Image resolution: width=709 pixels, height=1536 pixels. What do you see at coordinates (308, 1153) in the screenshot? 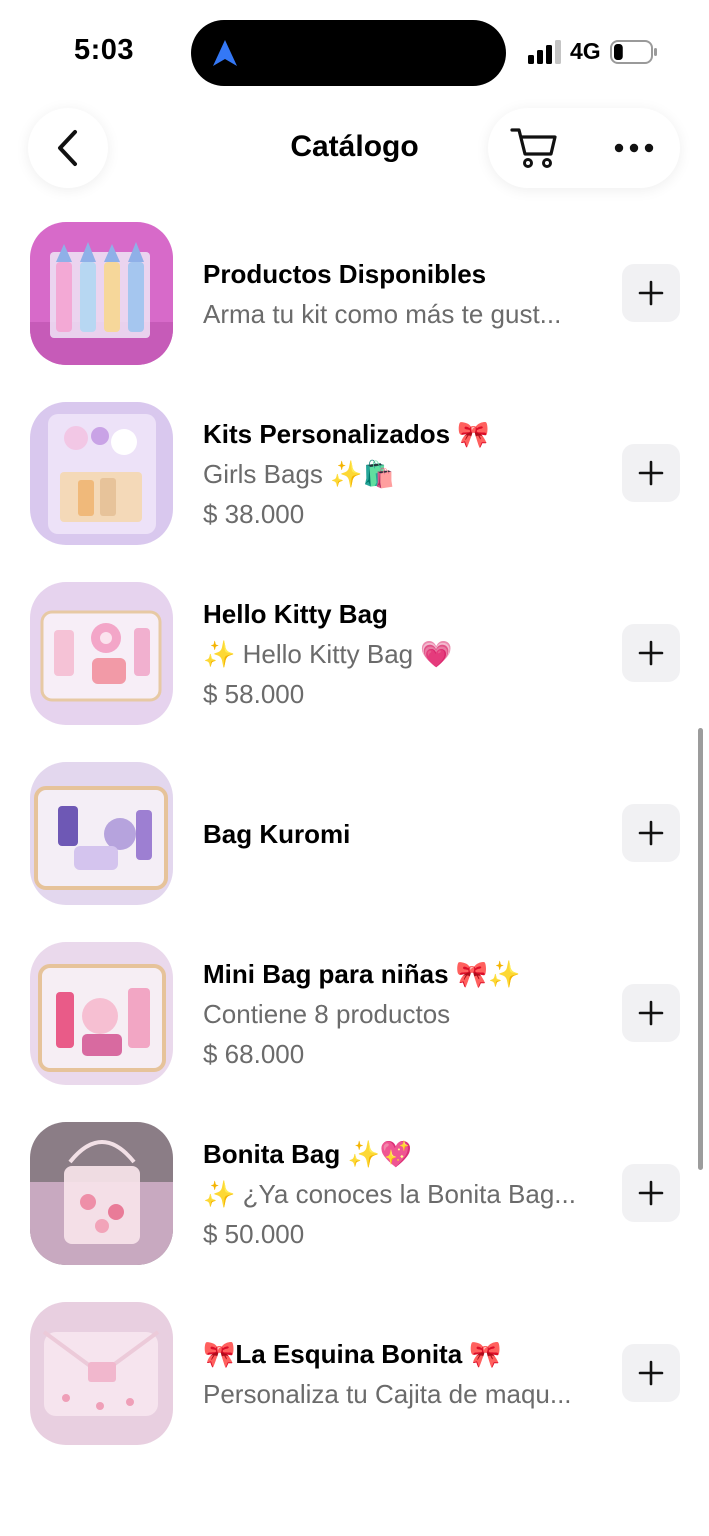
I see `product-name: Bonita Bag ✨💖` at bounding box center [308, 1153].